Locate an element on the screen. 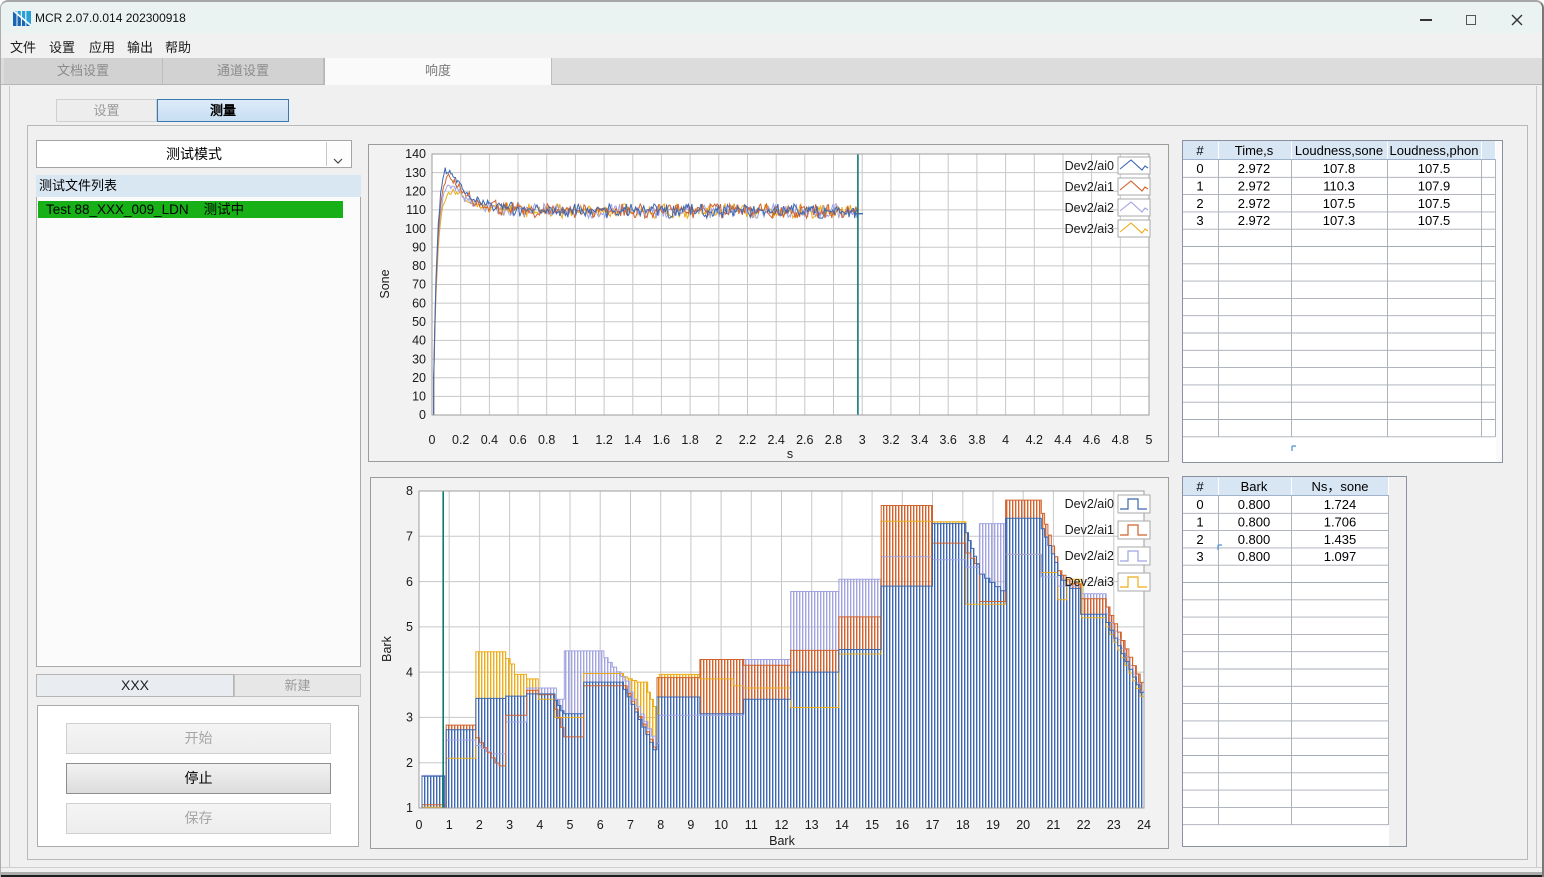  svg-text: 16 is located at coordinates (902, 825).